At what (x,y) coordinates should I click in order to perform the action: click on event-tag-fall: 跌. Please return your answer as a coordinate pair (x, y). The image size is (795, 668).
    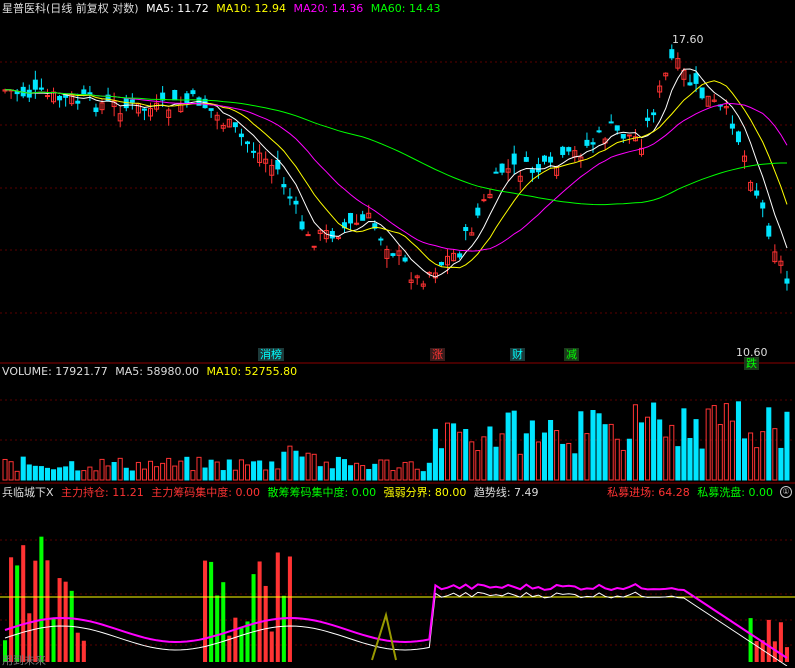
    Looking at the image, I should click on (751, 363).